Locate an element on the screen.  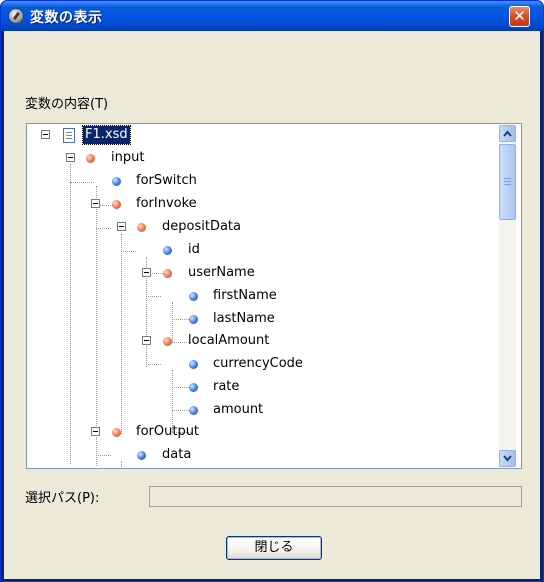
tree-node-label: data is located at coordinates (177, 454).